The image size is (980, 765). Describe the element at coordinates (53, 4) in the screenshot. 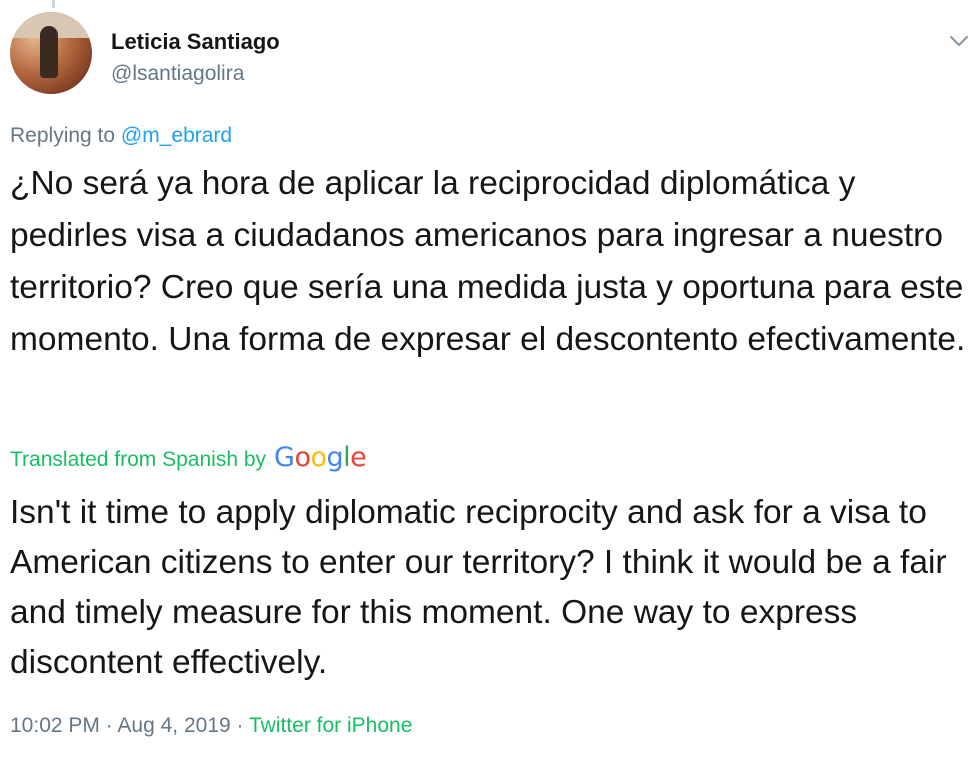

I see `thread-connector-line` at that location.